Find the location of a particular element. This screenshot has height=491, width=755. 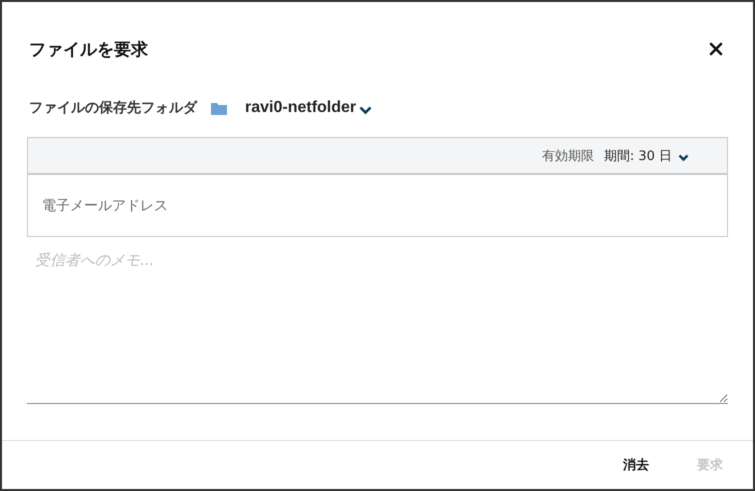

expiration-period: 期間: 30 日 is located at coordinates (638, 155).